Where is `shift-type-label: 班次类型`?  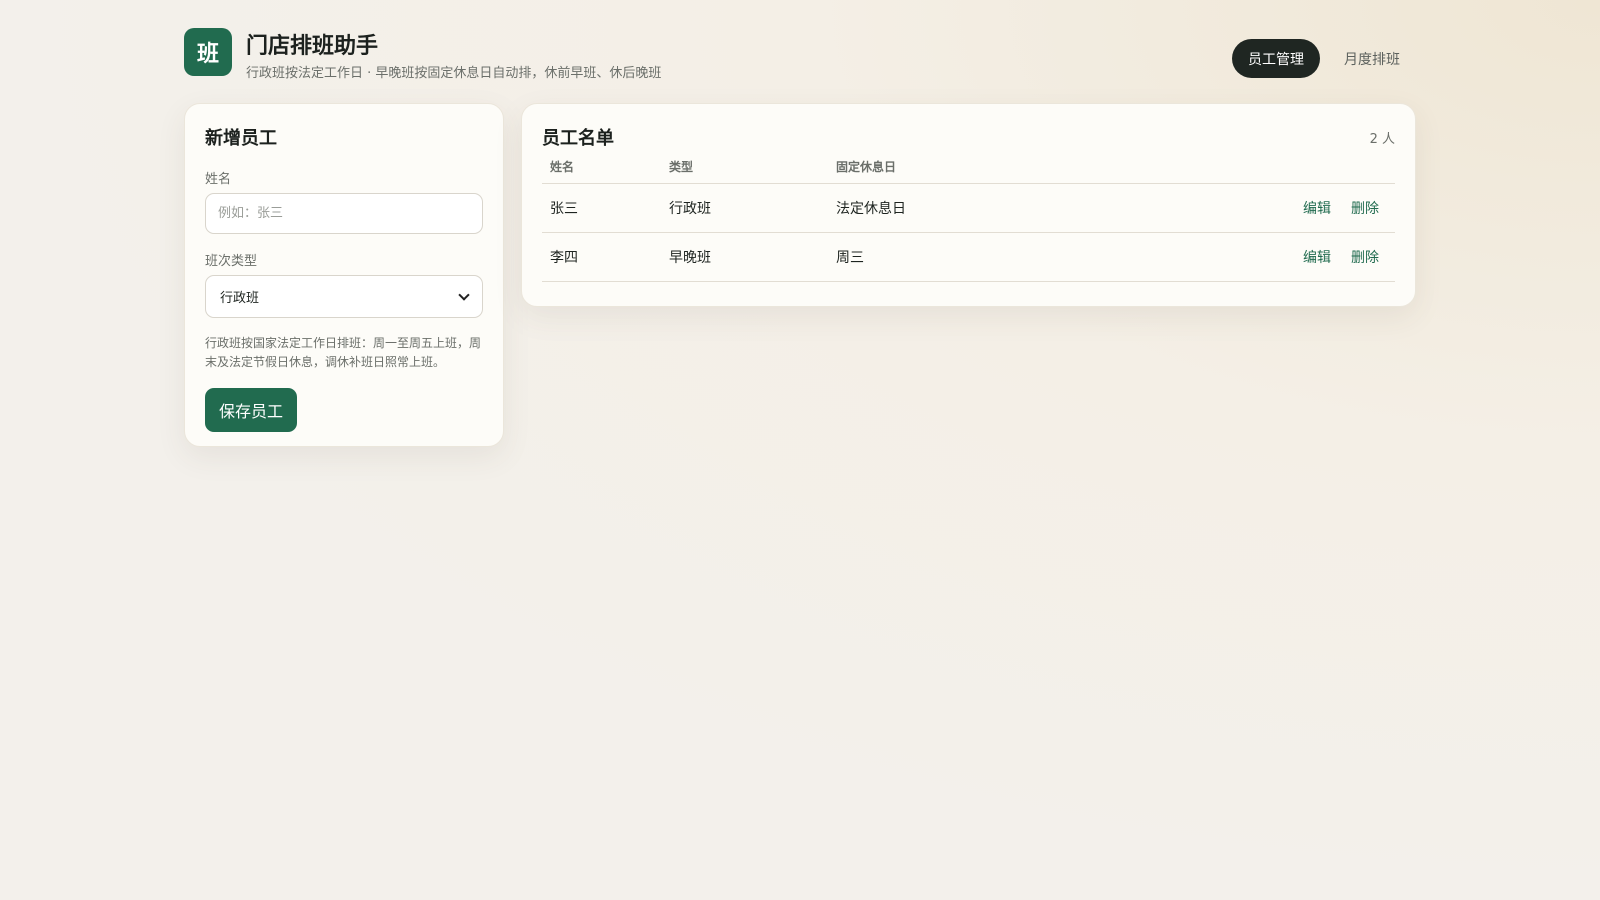 shift-type-label: 班次类型 is located at coordinates (231, 261).